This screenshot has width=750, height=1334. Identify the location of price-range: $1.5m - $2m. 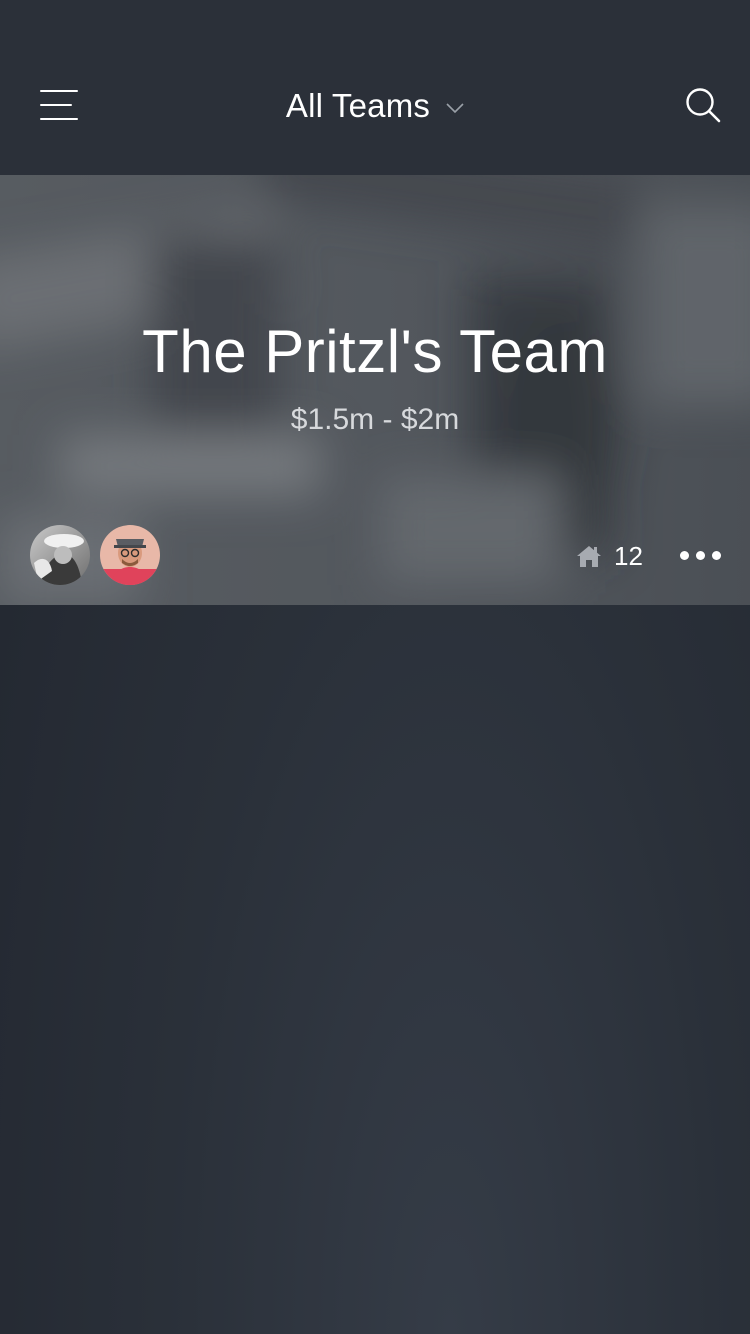
(375, 419).